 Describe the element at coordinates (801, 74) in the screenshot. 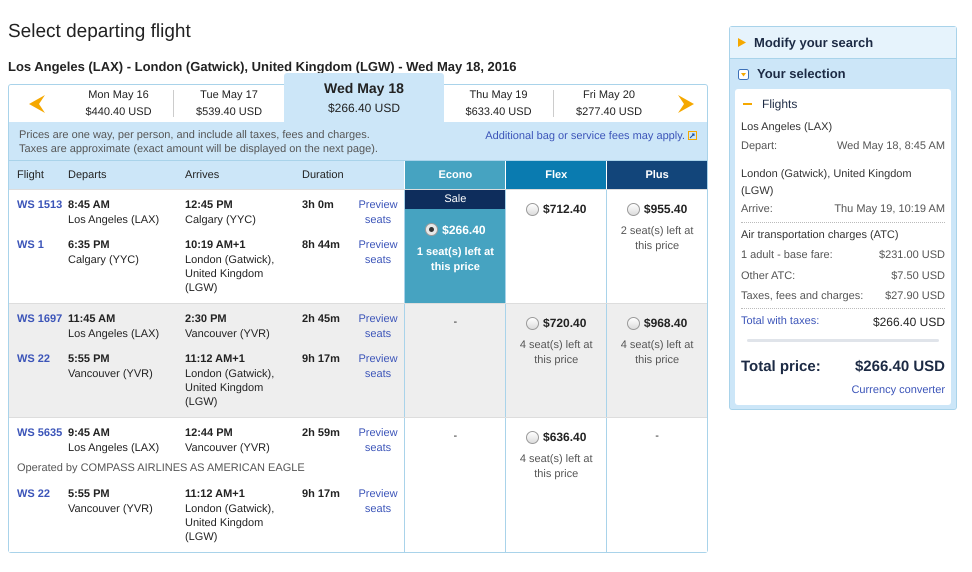

I see `section-title: Your selection` at that location.